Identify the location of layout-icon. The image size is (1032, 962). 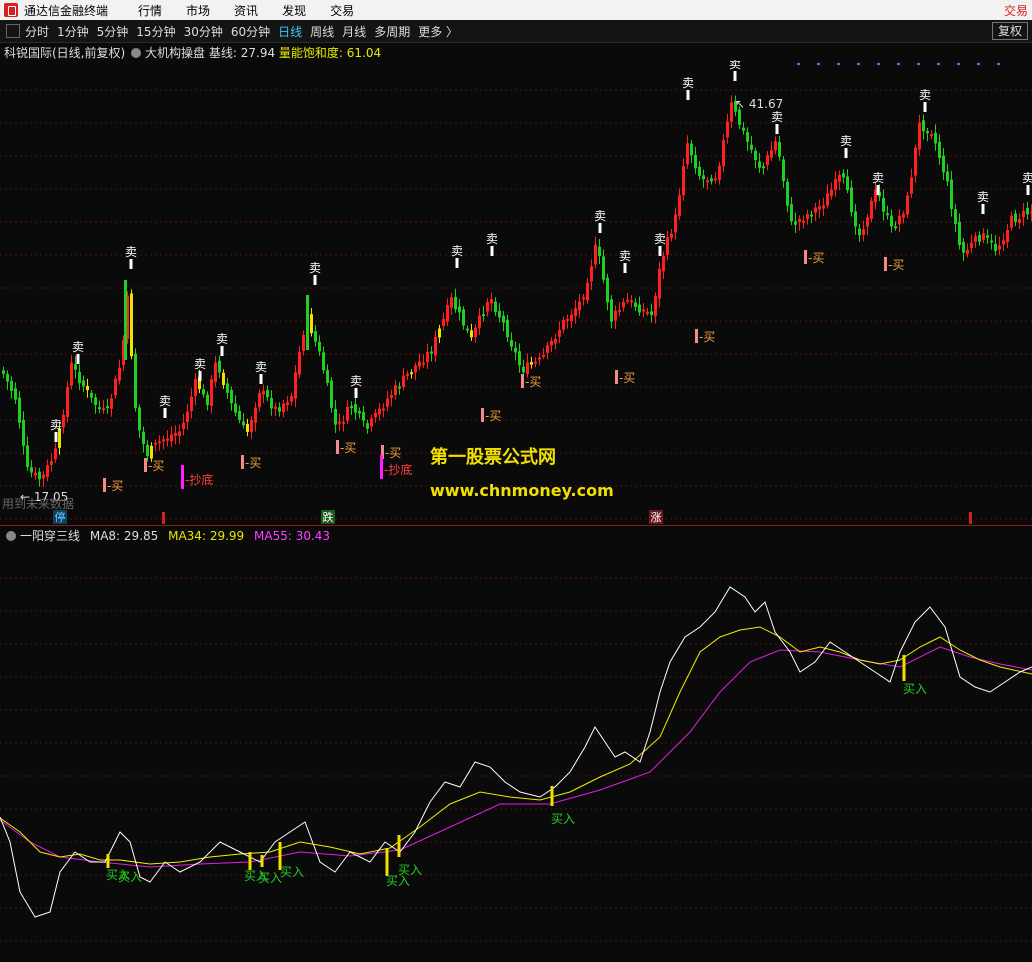
(13, 31).